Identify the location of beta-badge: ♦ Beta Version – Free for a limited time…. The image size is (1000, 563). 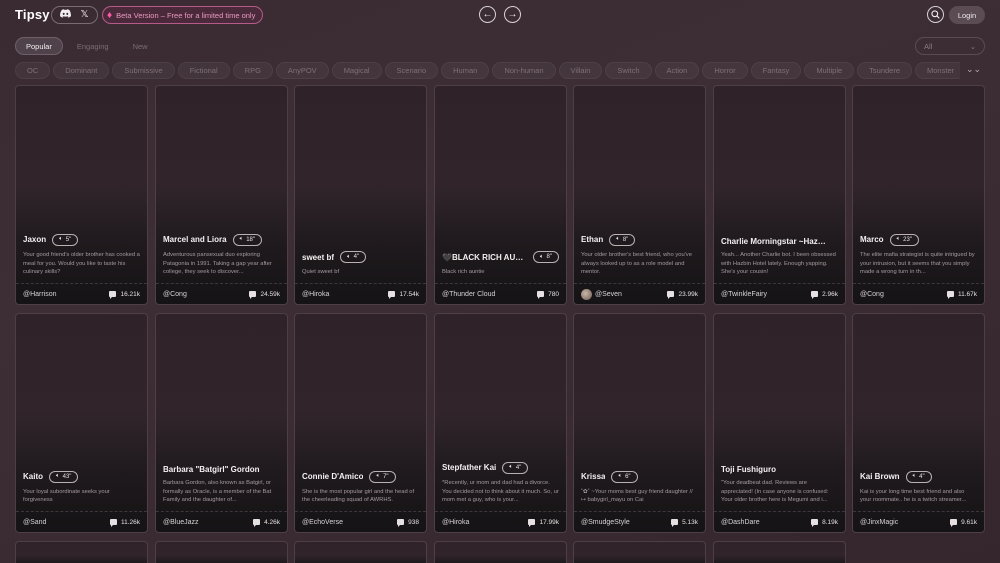
(183, 15).